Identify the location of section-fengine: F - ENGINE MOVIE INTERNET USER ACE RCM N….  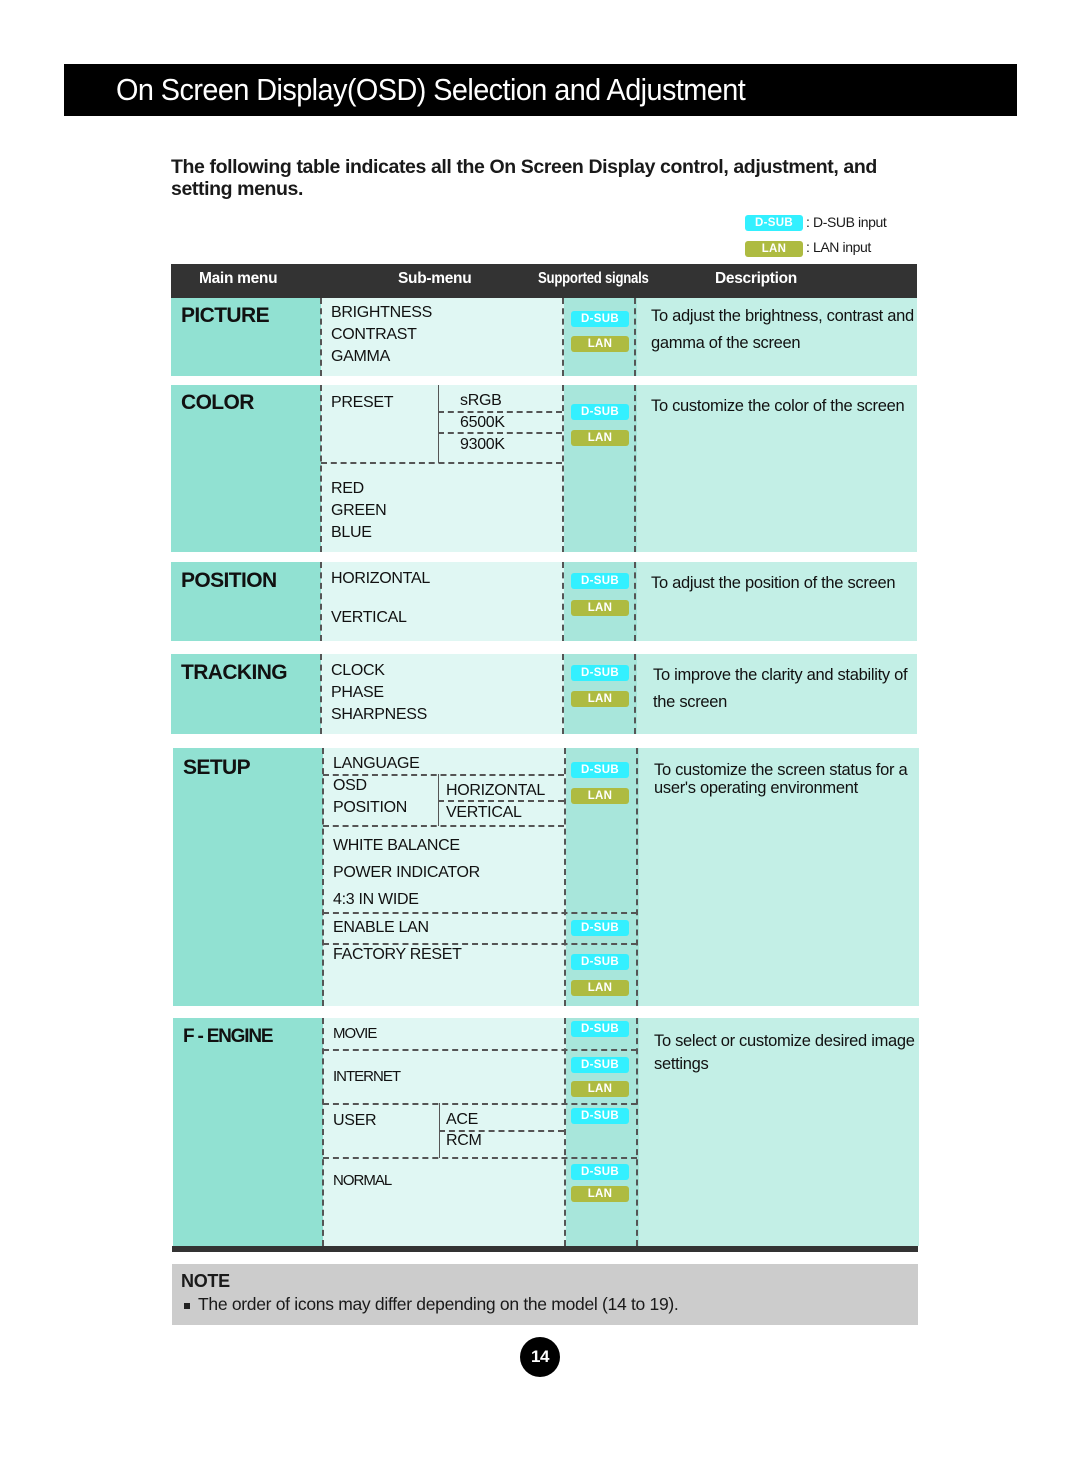
(546, 1132).